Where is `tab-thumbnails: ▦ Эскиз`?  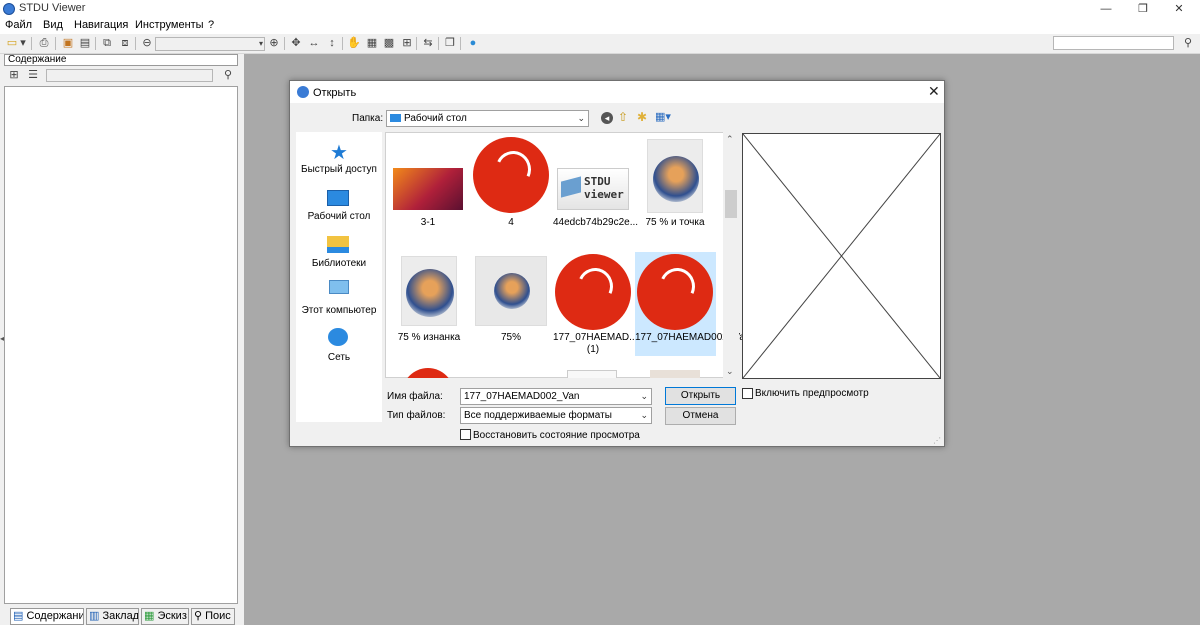
tab-thumbnails: ▦ Эскиз is located at coordinates (165, 616).